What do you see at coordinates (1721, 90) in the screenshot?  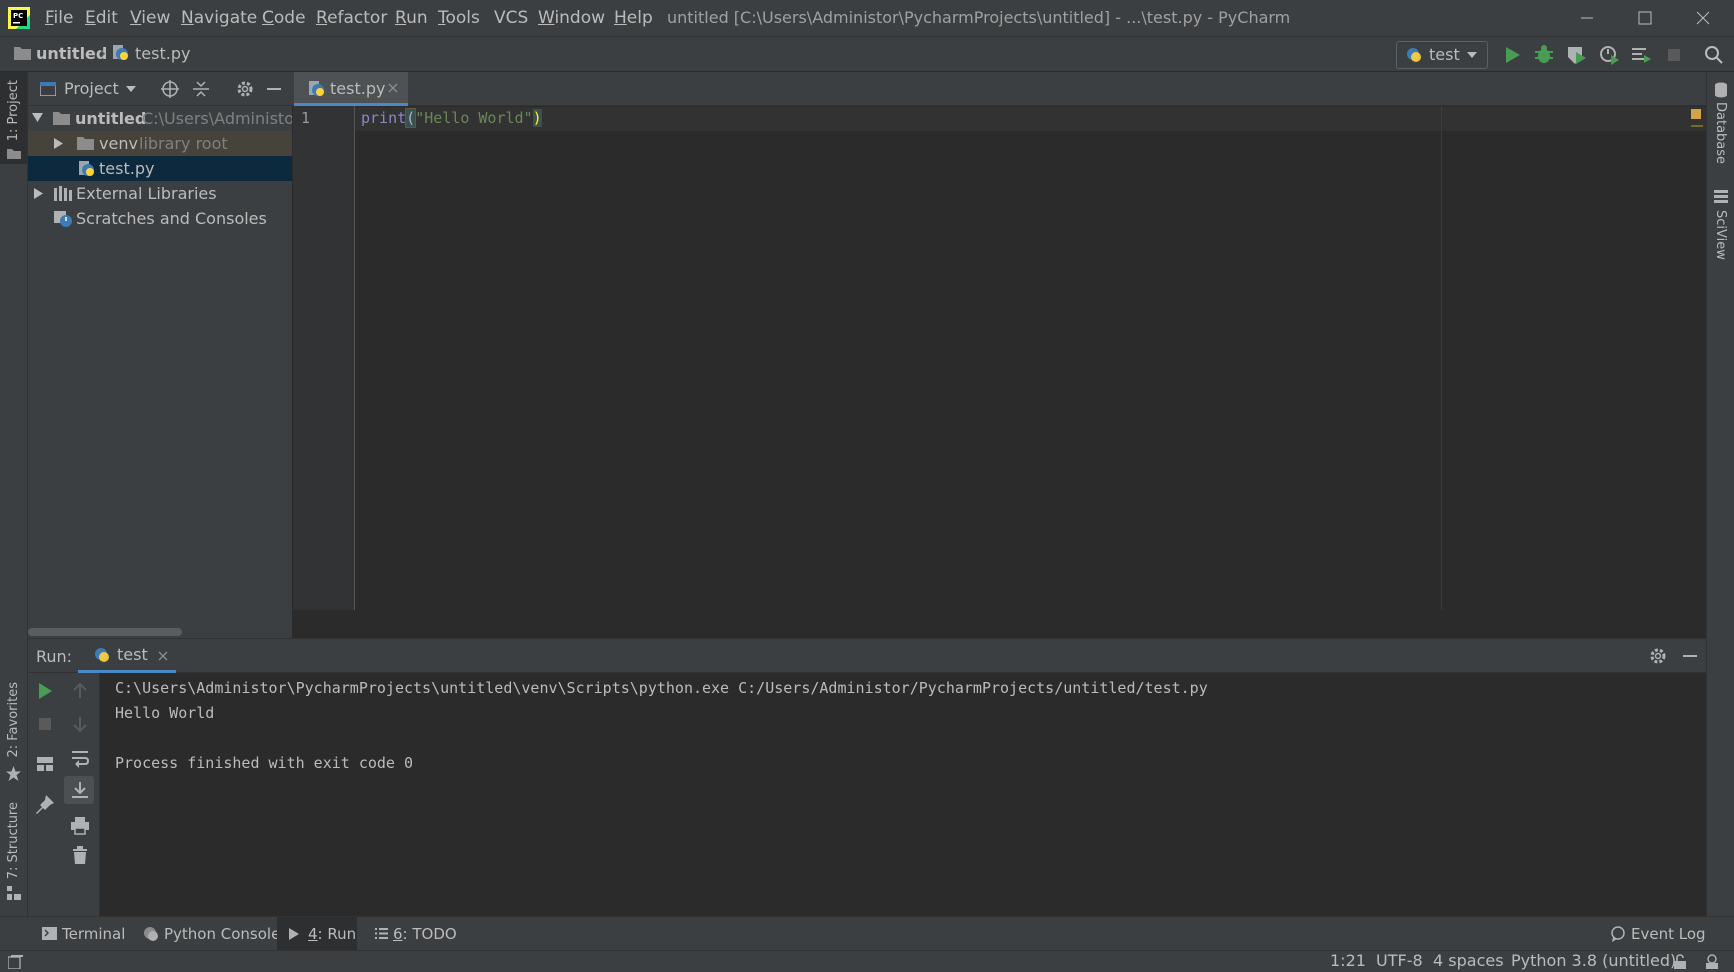 I see `database-icon` at bounding box center [1721, 90].